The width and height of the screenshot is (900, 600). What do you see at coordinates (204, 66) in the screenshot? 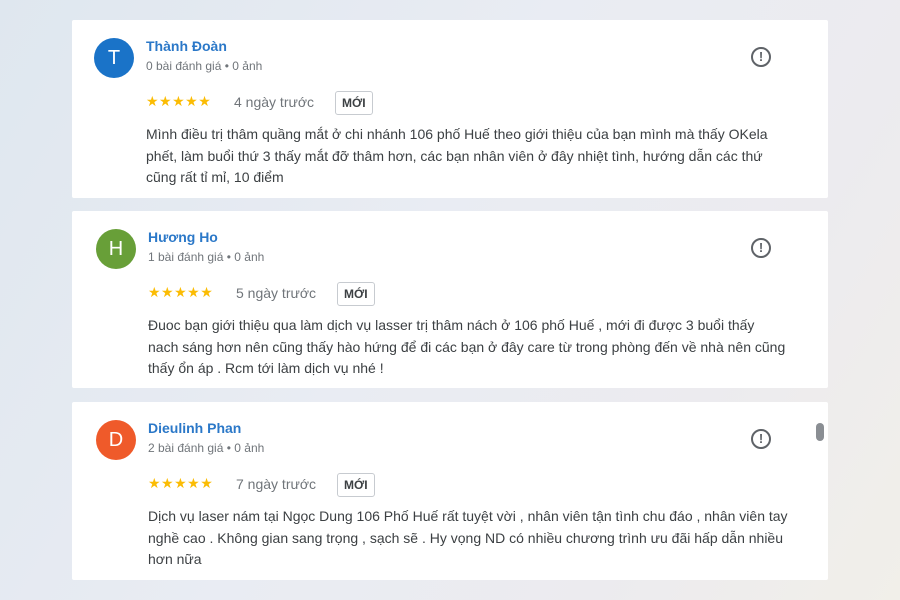
I see `reviewer-stats: 0 bài đánh giá • 0 ảnh` at bounding box center [204, 66].